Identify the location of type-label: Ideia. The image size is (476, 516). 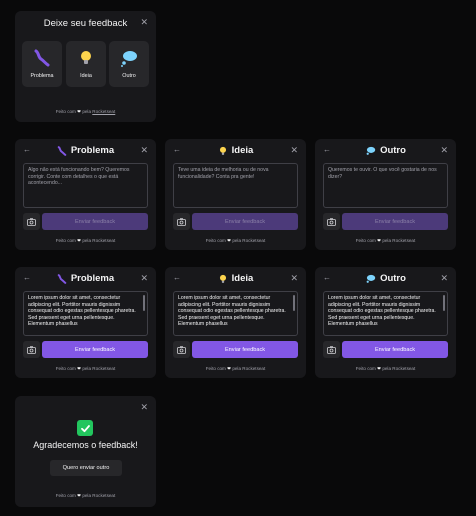
(86, 76).